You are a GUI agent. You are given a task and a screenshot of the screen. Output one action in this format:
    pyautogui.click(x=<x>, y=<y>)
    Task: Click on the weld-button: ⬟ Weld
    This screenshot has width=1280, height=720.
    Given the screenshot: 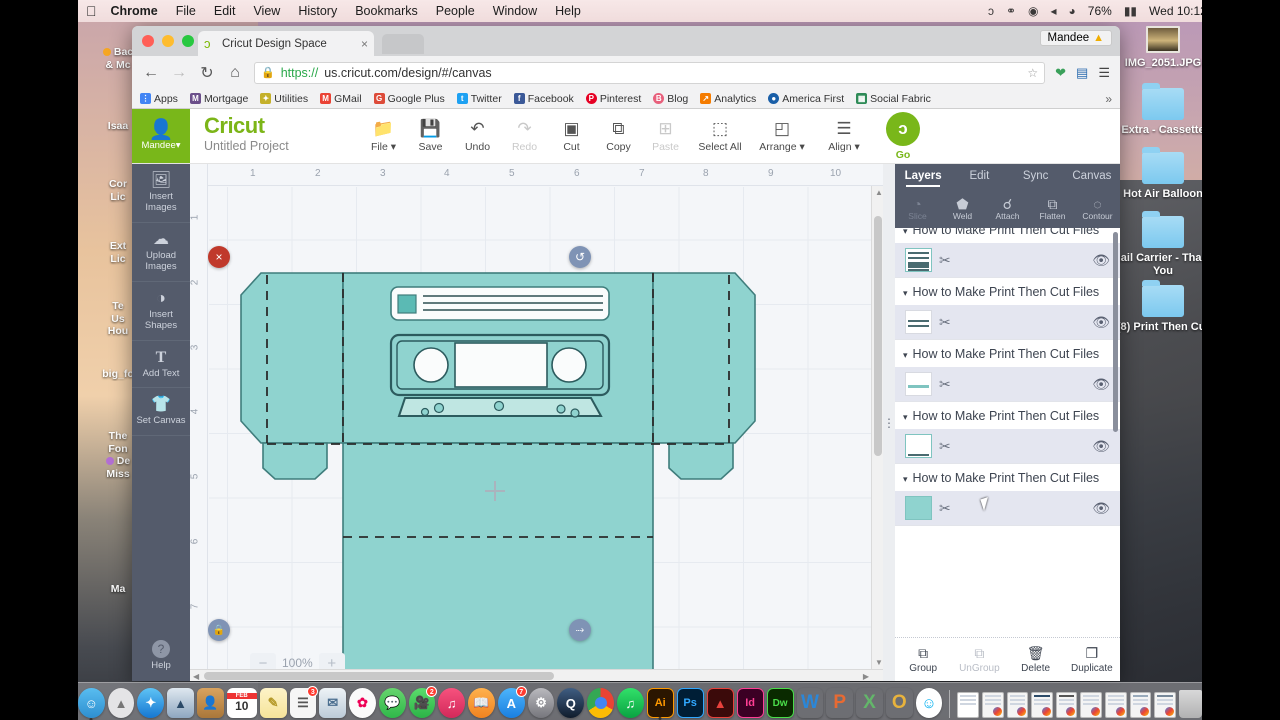 What is the action you would take?
    pyautogui.click(x=962, y=209)
    